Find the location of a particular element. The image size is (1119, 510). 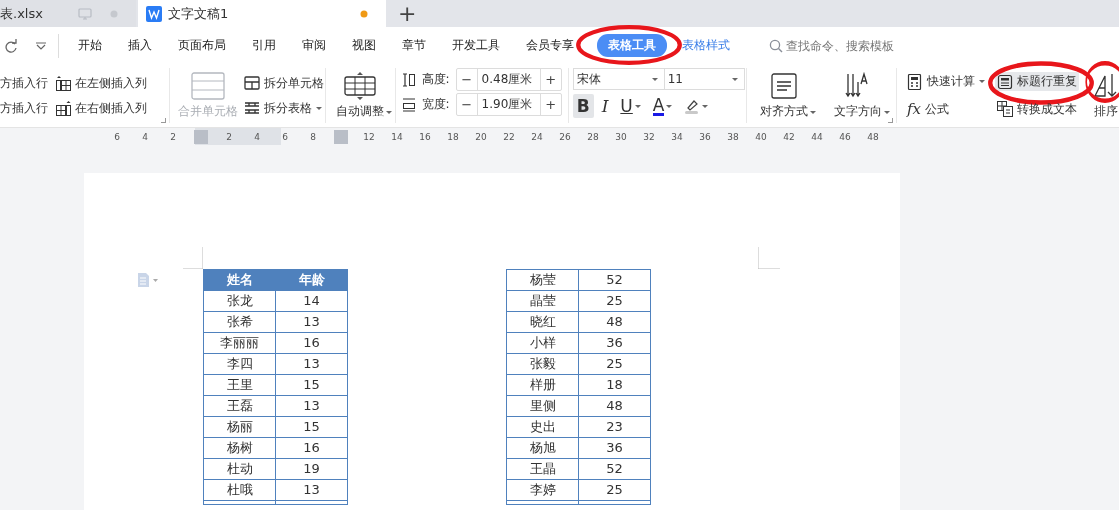

table-cell: 杨丽 is located at coordinates (239, 427).